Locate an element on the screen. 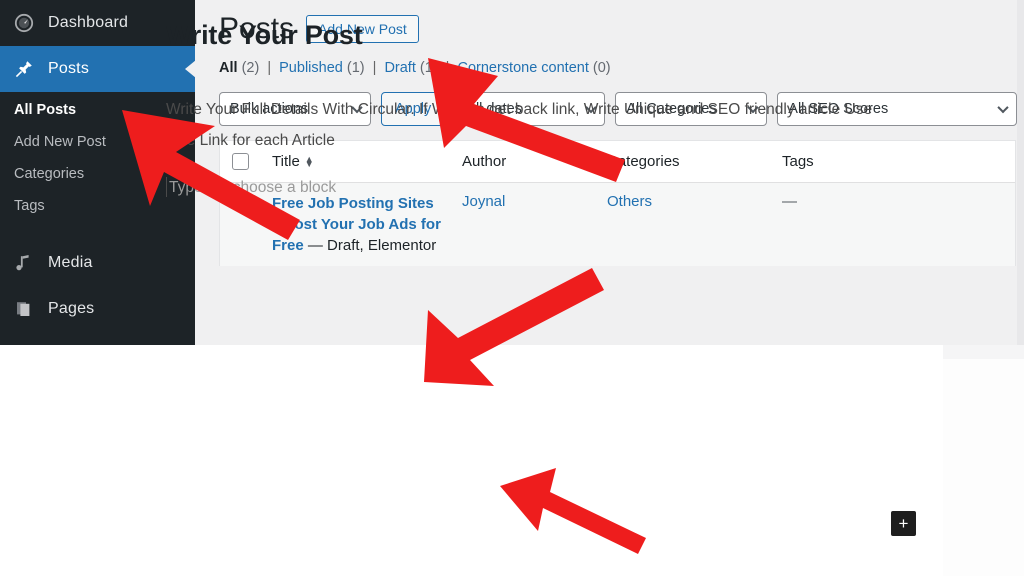  sidebar-item-pages: Pages is located at coordinates (97, 309).